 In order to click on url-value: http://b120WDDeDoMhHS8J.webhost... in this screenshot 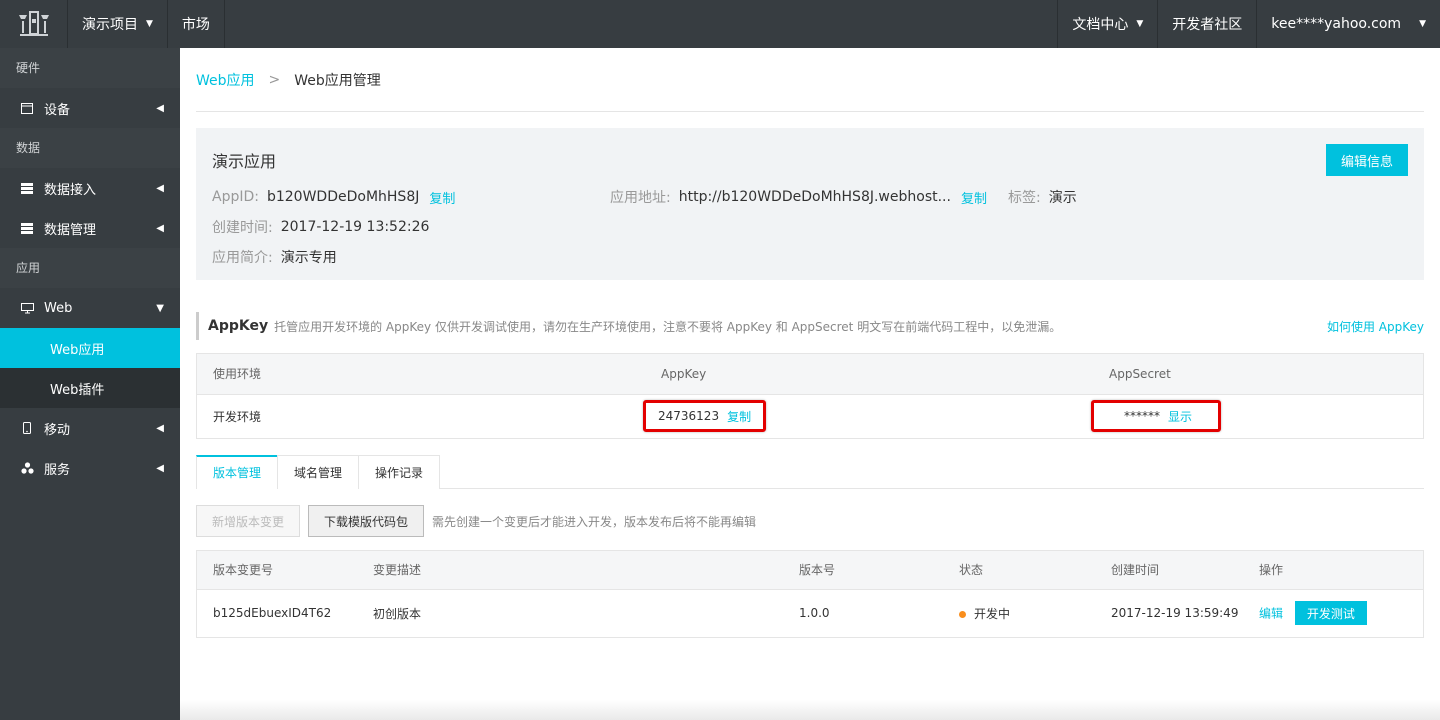, I will do `click(814, 197)`.